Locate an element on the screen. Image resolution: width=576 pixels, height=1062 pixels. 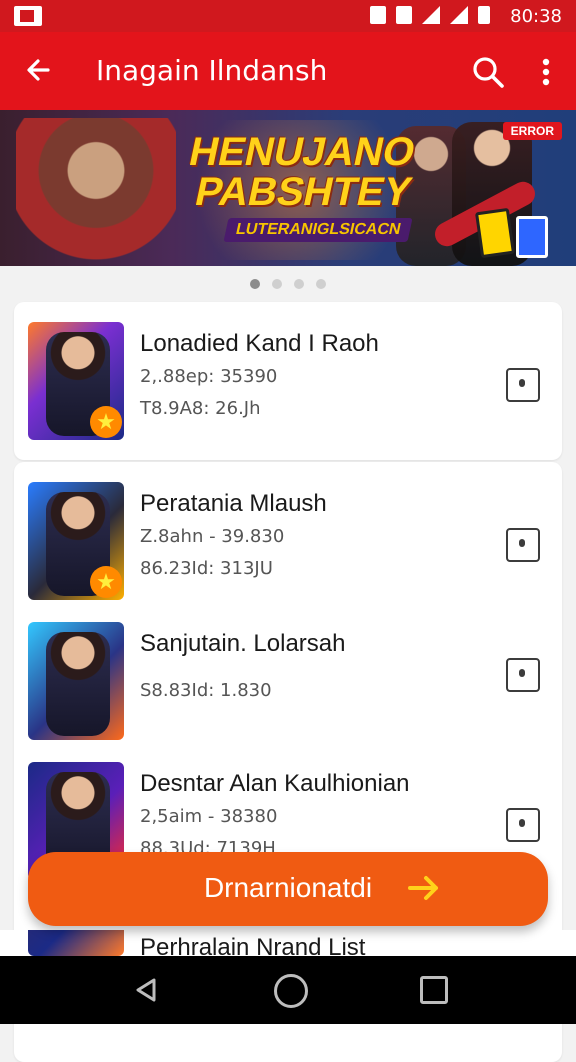
banner-title-line-2: PABSHTEY is located at coordinates (303, 192).